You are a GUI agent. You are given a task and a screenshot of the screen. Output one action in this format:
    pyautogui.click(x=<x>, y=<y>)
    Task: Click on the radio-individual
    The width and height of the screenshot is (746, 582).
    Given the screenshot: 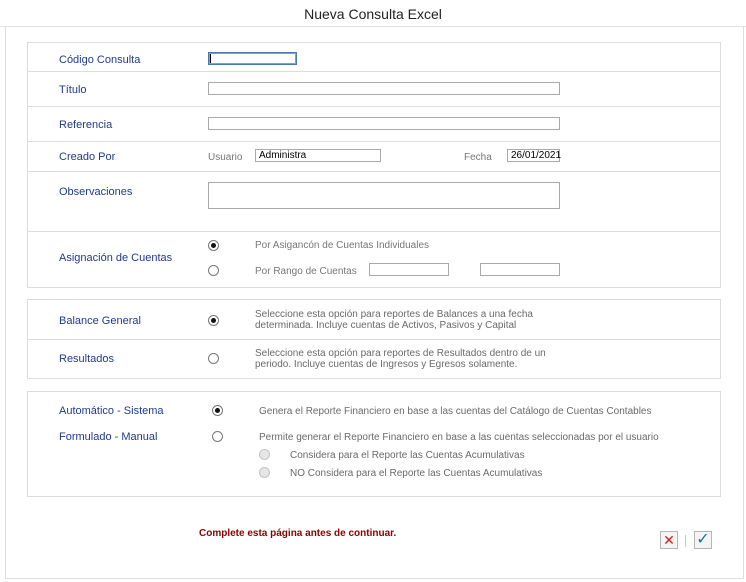 What is the action you would take?
    pyautogui.click(x=213, y=245)
    